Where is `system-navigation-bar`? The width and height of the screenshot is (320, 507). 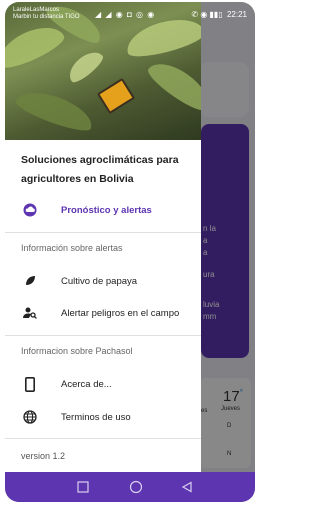 system-navigation-bar is located at coordinates (130, 487).